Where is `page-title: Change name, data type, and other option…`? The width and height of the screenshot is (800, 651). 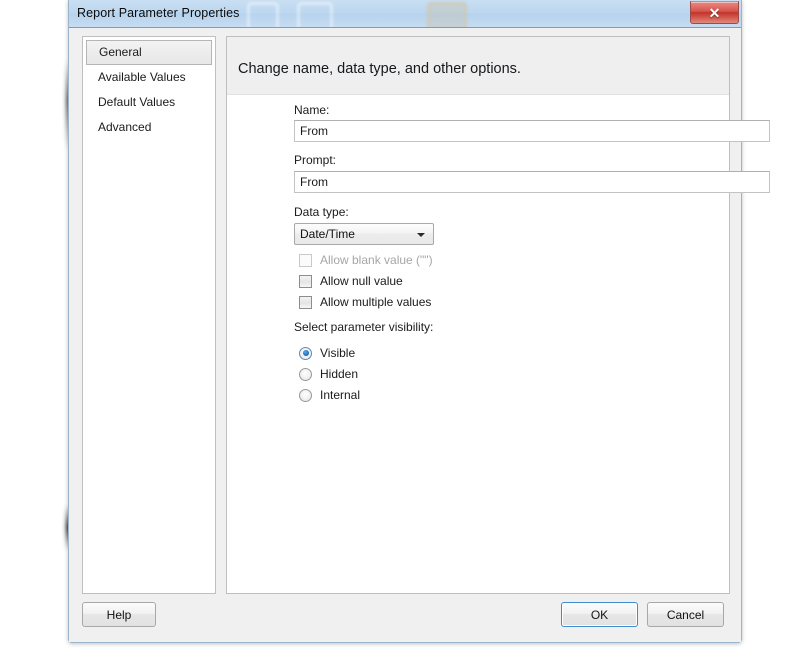 page-title: Change name, data type, and other option… is located at coordinates (379, 69).